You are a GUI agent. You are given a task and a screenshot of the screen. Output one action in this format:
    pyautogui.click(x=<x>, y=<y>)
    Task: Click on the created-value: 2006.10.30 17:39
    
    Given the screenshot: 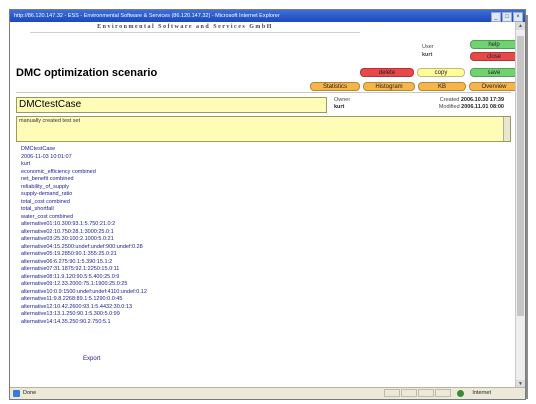 What is the action you would take?
    pyautogui.click(x=482, y=100)
    